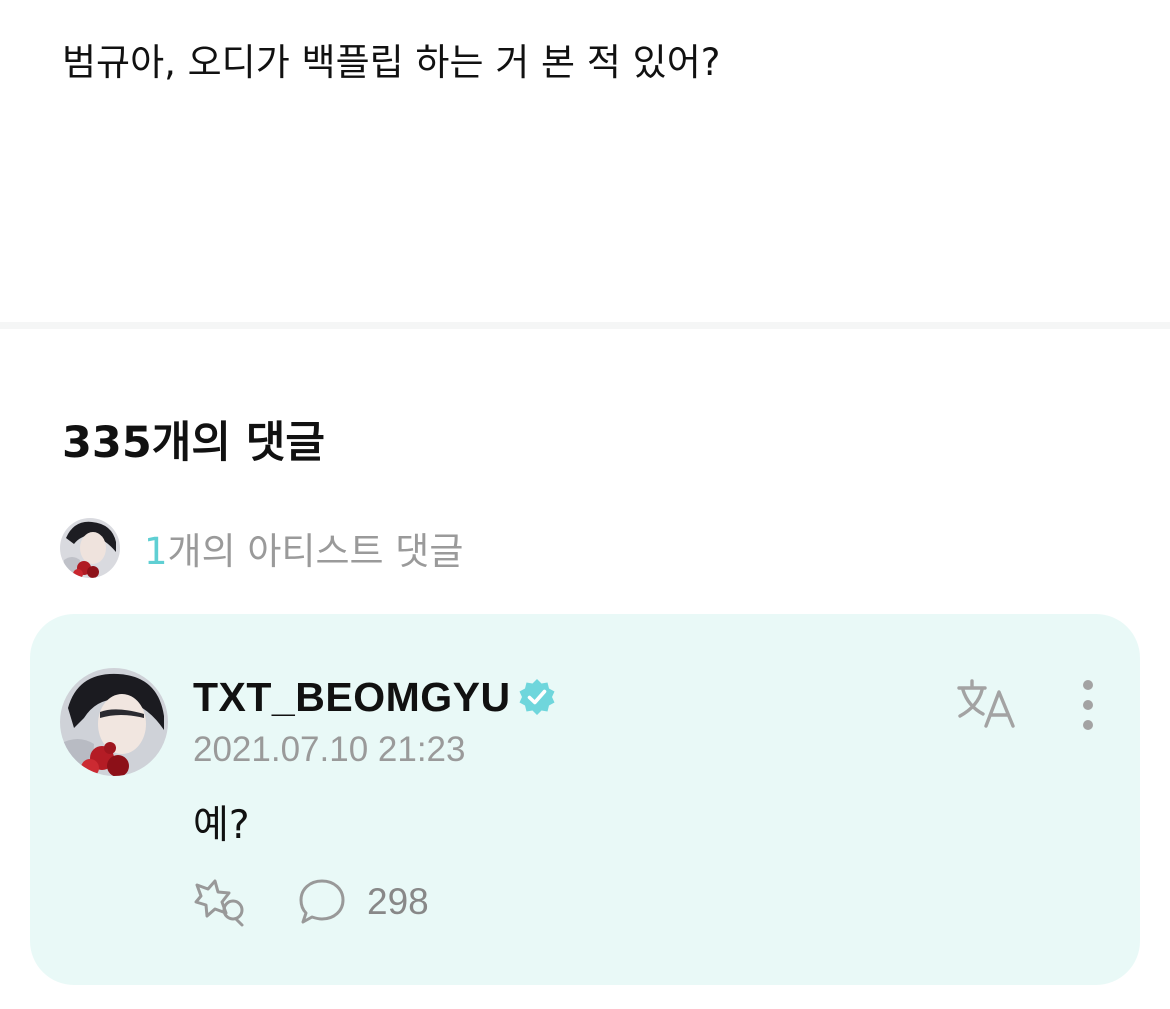 This screenshot has width=1170, height=1009. What do you see at coordinates (114, 722) in the screenshot?
I see `avatar` at bounding box center [114, 722].